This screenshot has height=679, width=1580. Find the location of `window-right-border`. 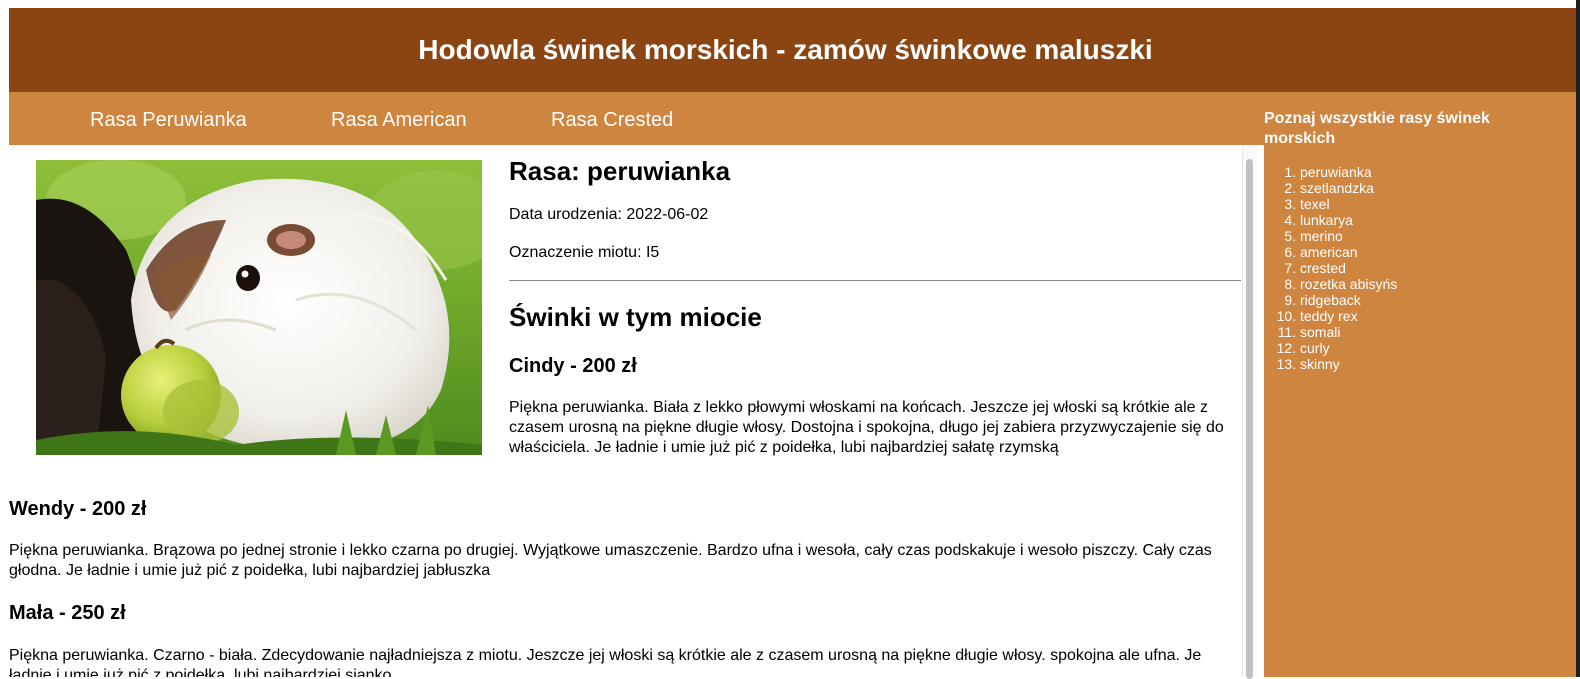

window-right-border is located at coordinates (1578, 338).